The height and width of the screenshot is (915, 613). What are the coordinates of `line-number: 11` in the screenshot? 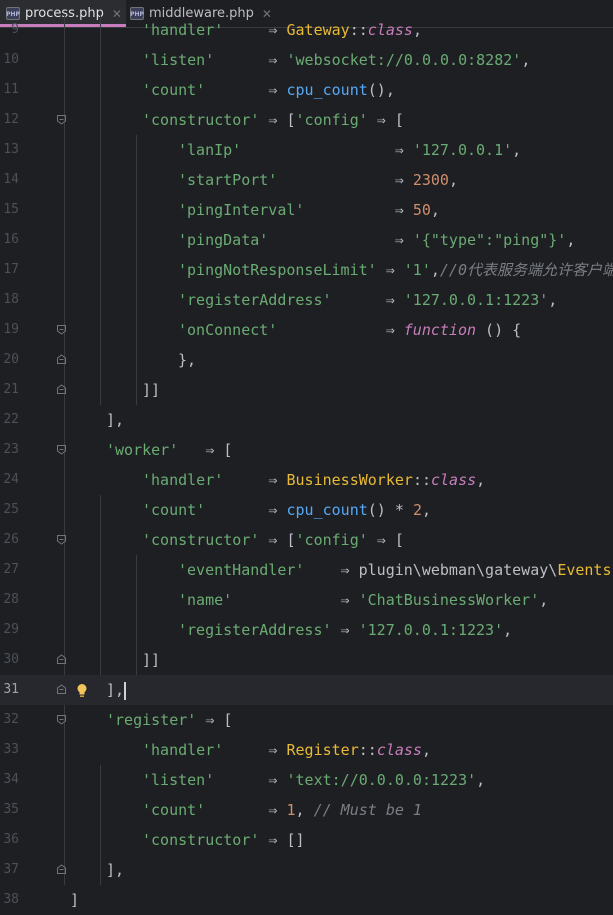 It's located at (9, 90).